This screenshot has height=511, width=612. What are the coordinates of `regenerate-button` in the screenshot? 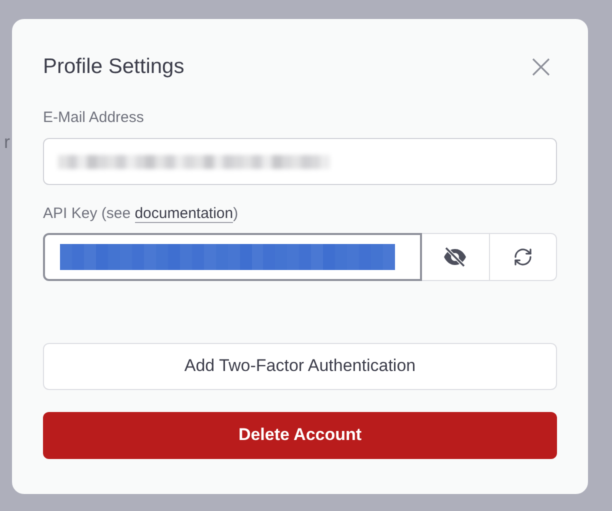 It's located at (523, 256).